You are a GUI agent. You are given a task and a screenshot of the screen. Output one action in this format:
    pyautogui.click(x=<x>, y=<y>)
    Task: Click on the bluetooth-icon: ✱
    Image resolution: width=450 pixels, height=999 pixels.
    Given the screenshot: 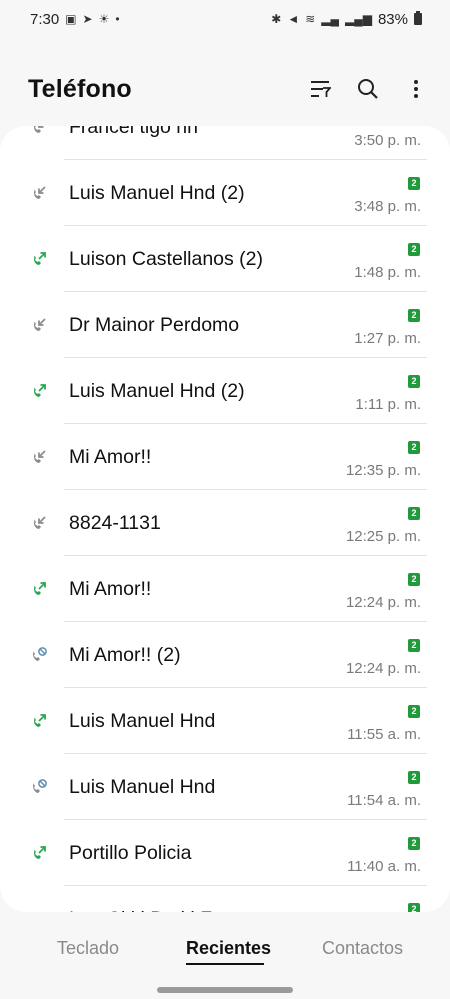 What is the action you would take?
    pyautogui.click(x=276, y=19)
    